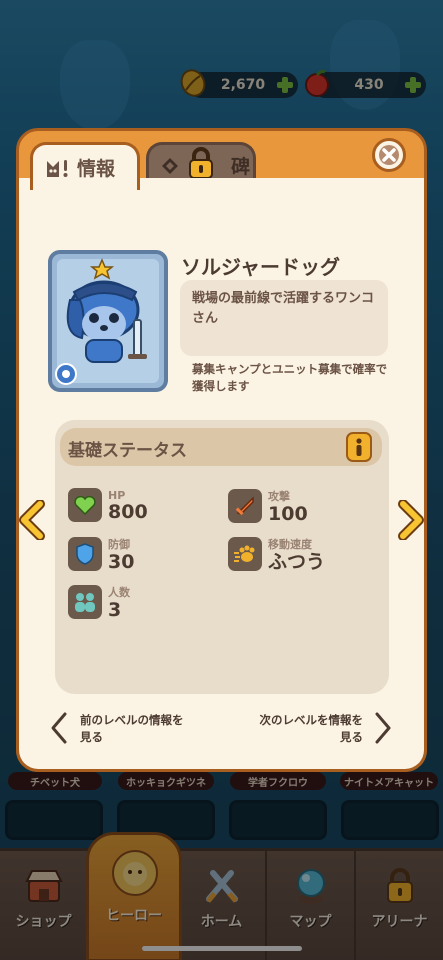 This screenshot has height=960, width=443. I want to click on prev-level-arrow-icon, so click(59, 728).